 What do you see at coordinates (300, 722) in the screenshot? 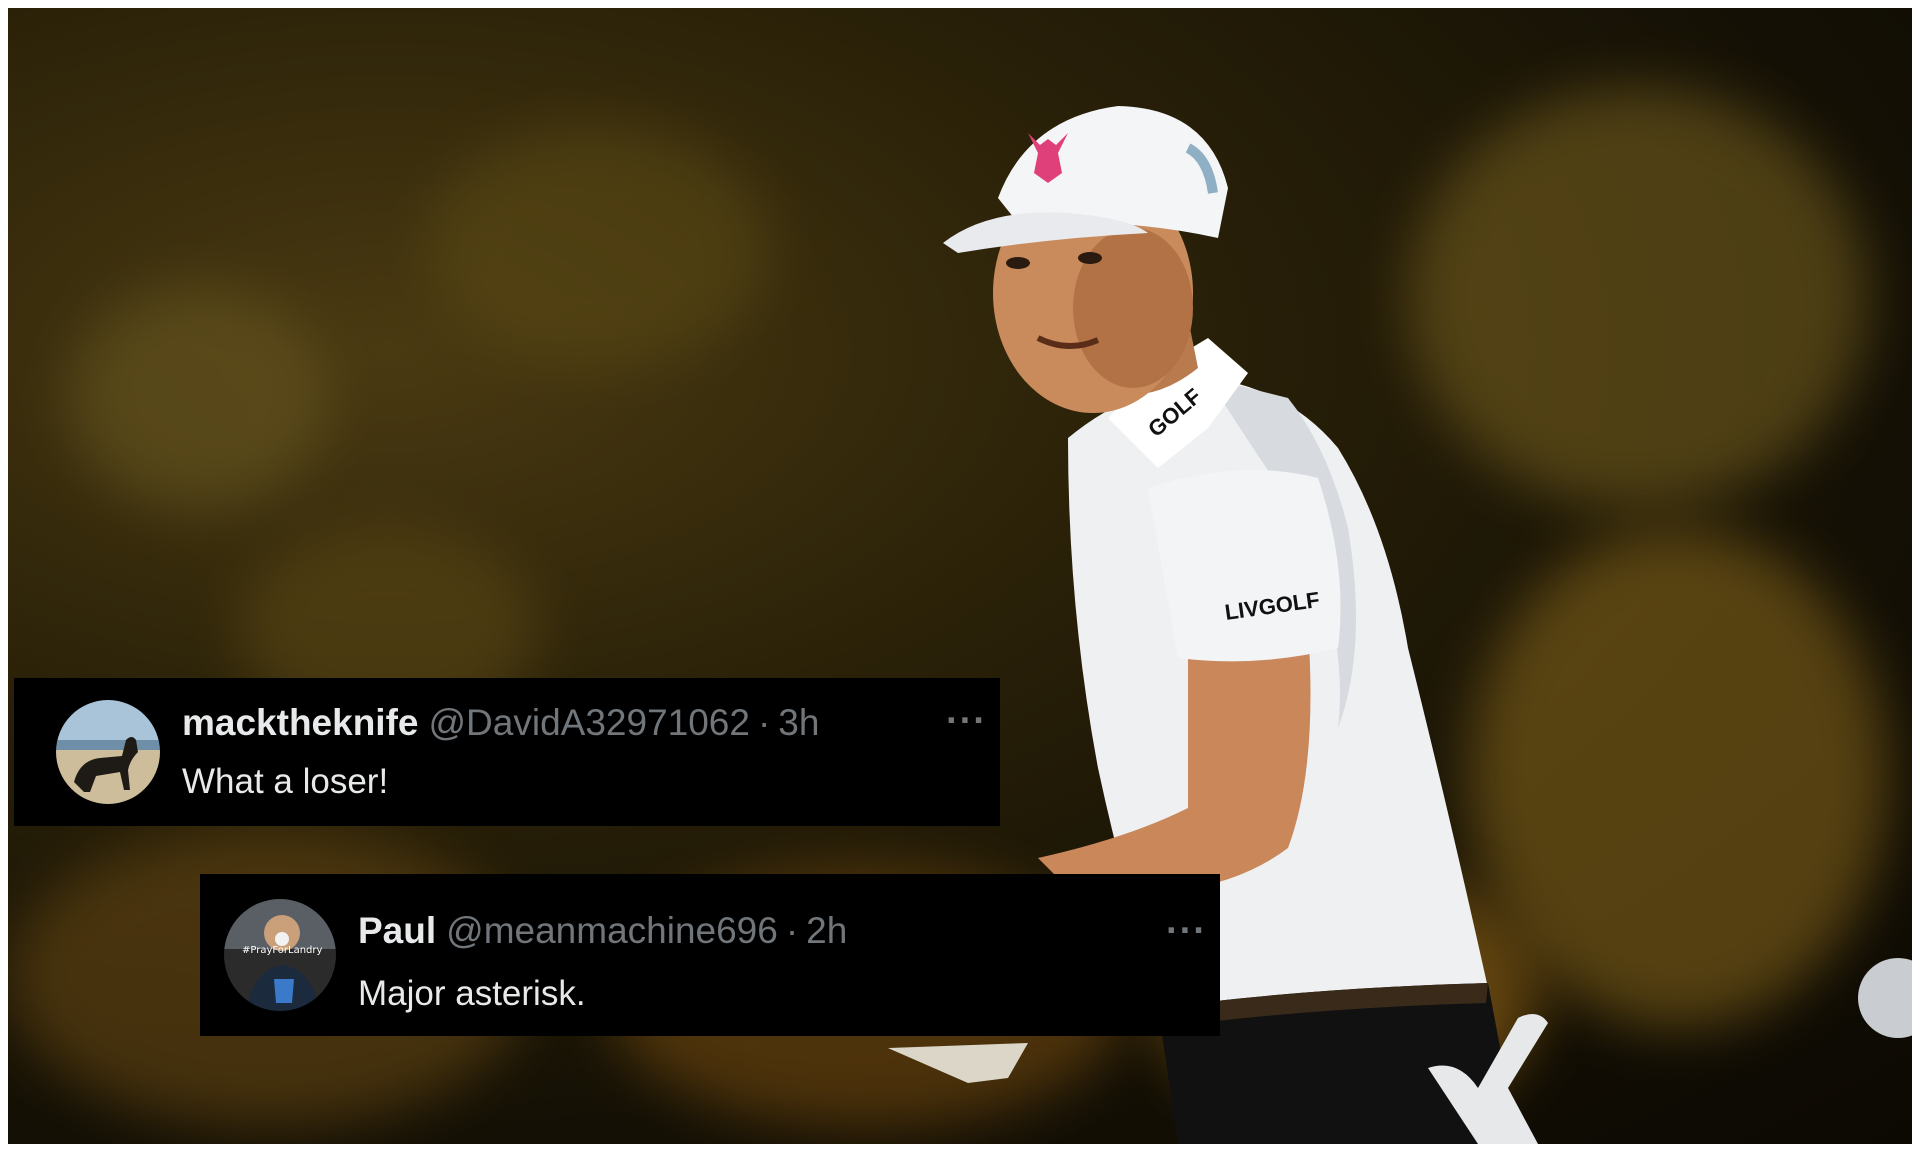
I see `display-name: macktheknife` at bounding box center [300, 722].